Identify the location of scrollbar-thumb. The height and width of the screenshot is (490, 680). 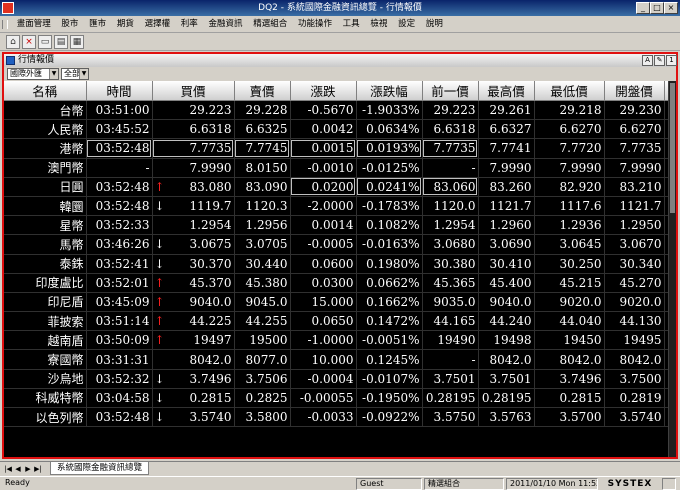
(672, 148).